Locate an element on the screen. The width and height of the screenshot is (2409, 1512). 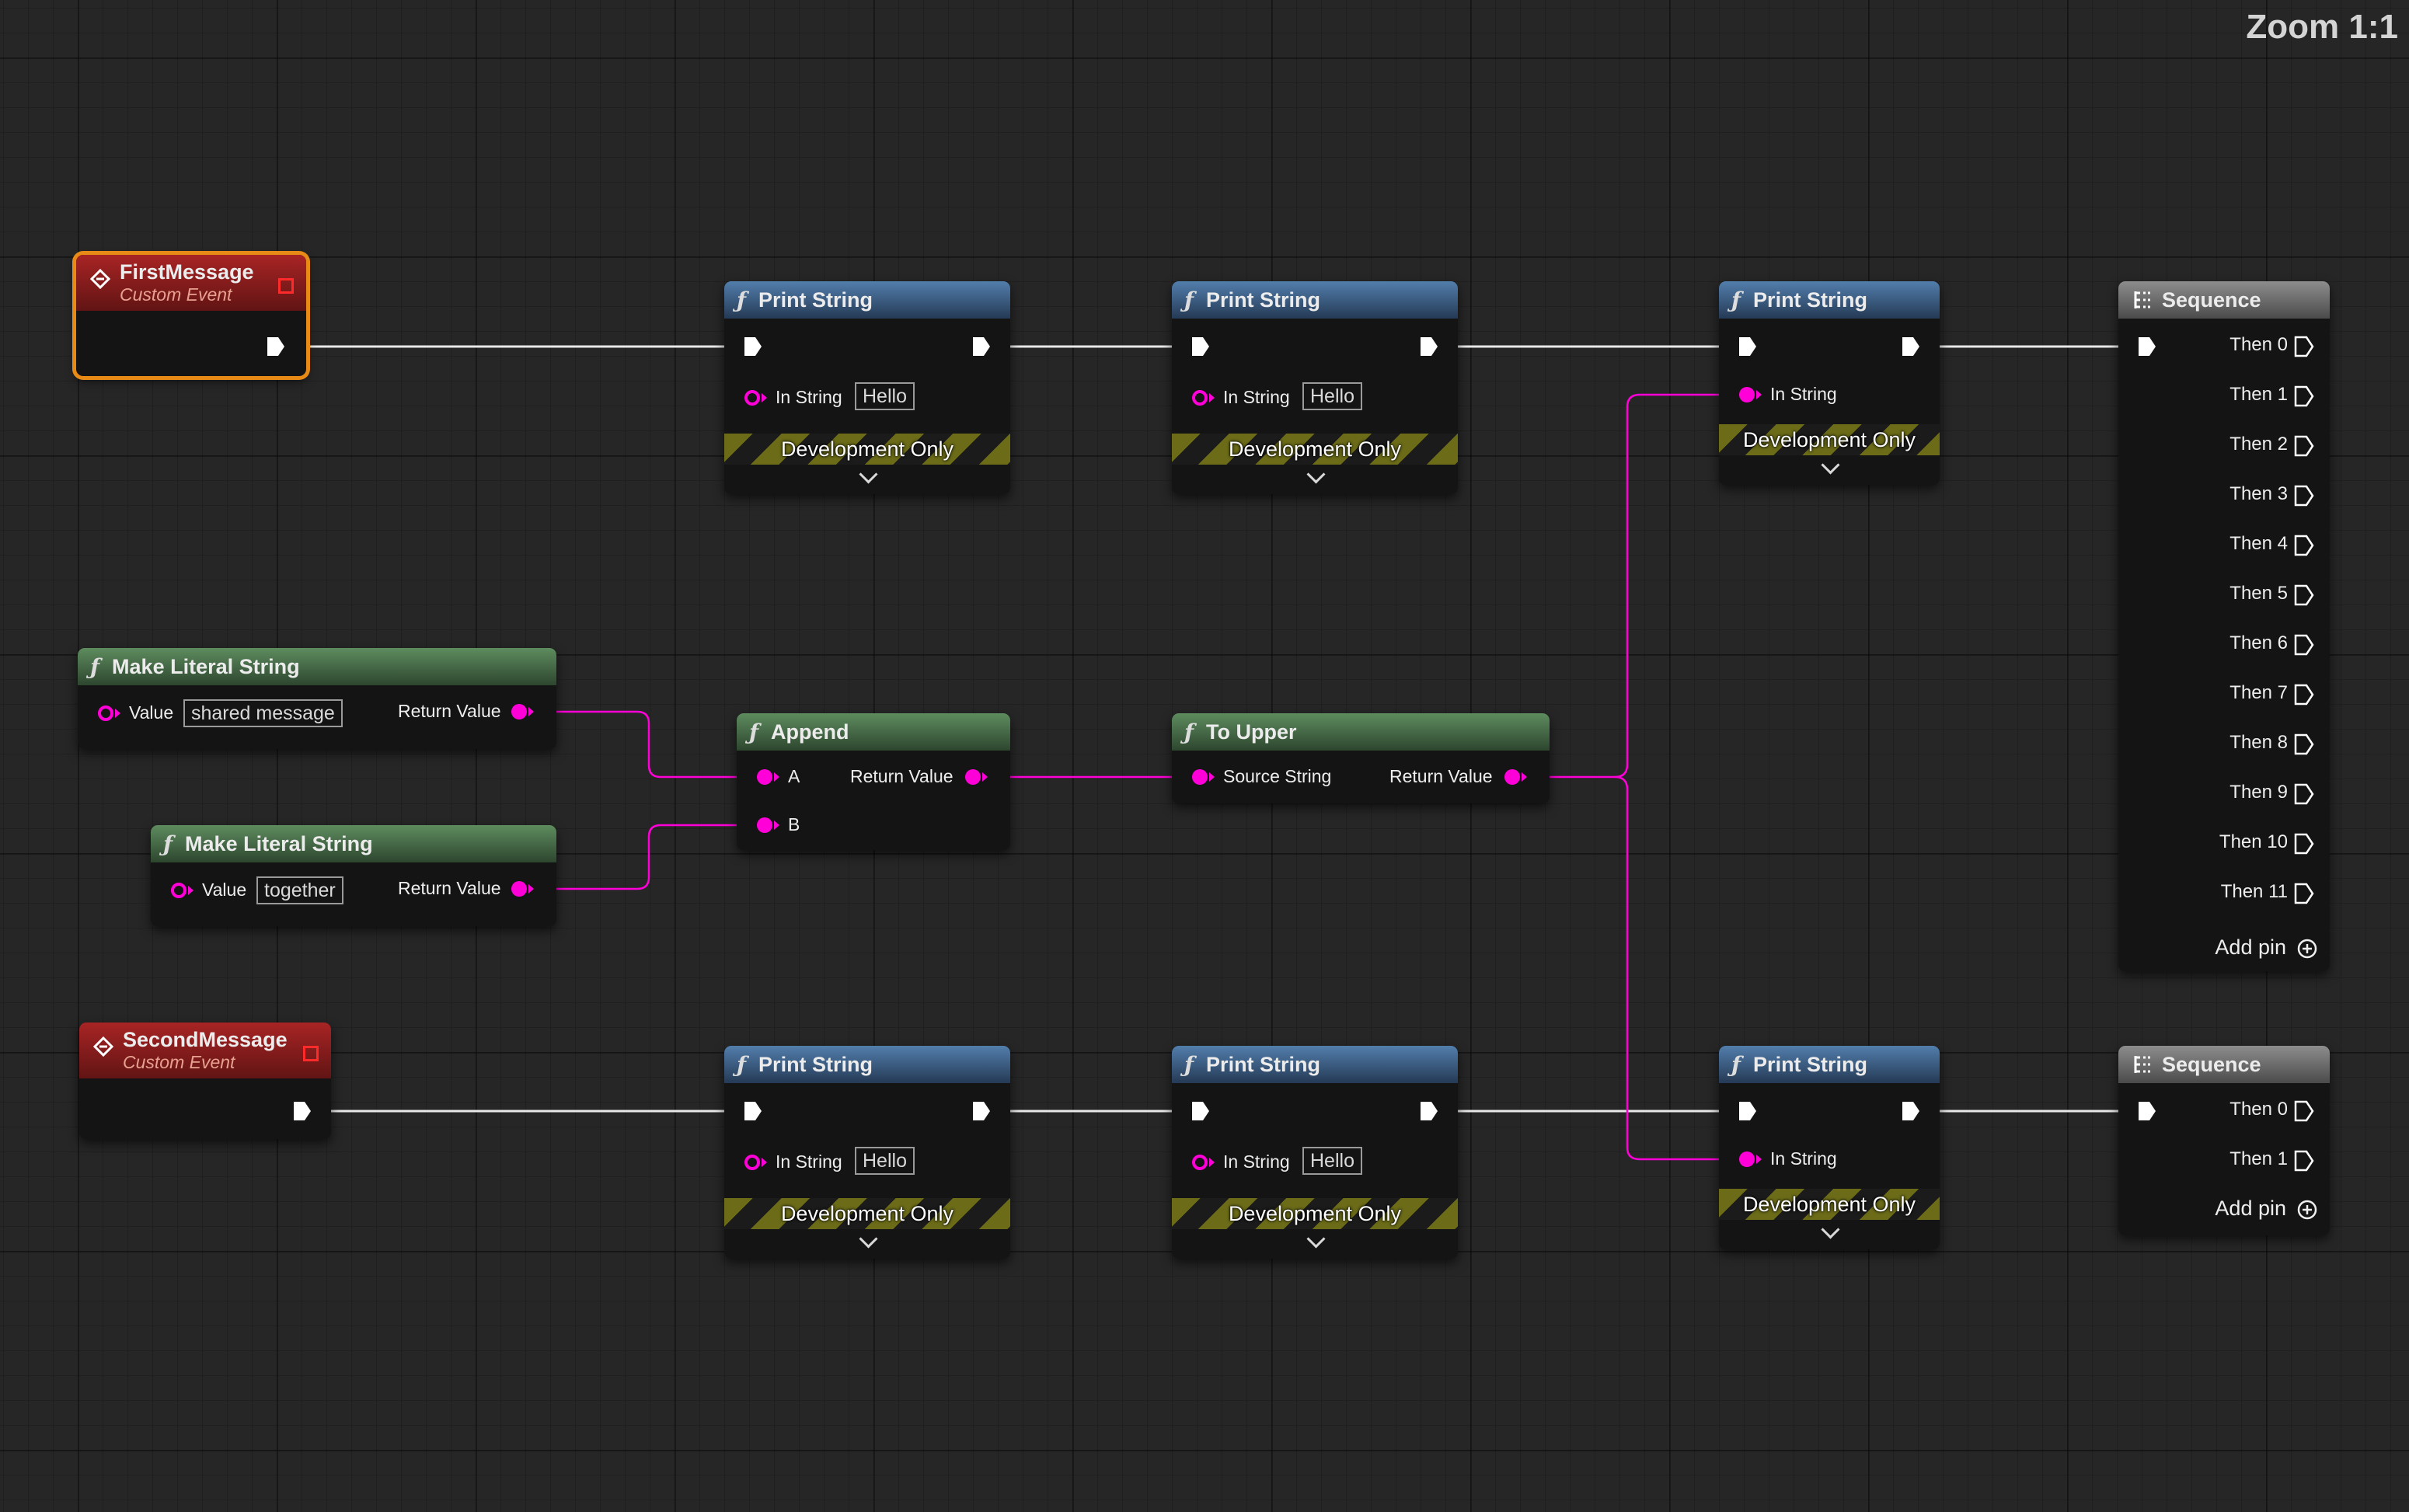
sequence-output-label: Then 1 is located at coordinates (2258, 1158).